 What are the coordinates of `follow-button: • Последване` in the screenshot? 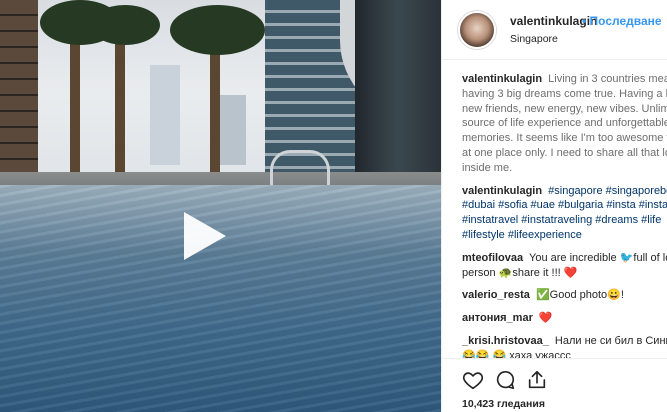 It's located at (622, 21).